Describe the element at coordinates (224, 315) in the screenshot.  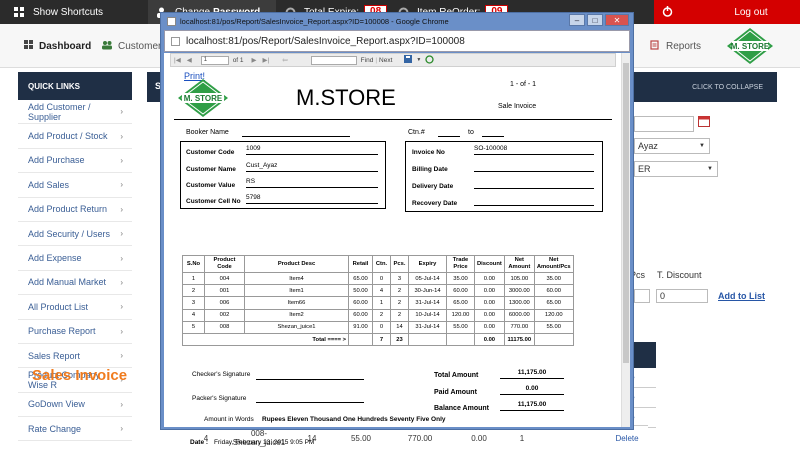
I see `table-cell: 002` at that location.